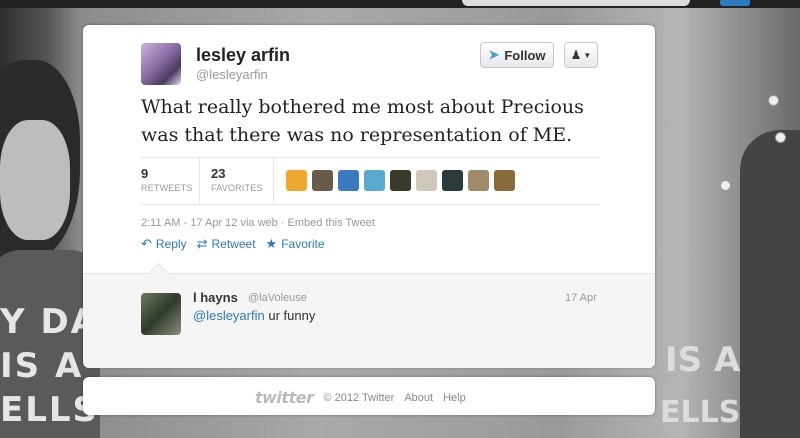 The image size is (800, 438). Describe the element at coordinates (290, 315) in the screenshot. I see `reply-body: ur funny` at that location.